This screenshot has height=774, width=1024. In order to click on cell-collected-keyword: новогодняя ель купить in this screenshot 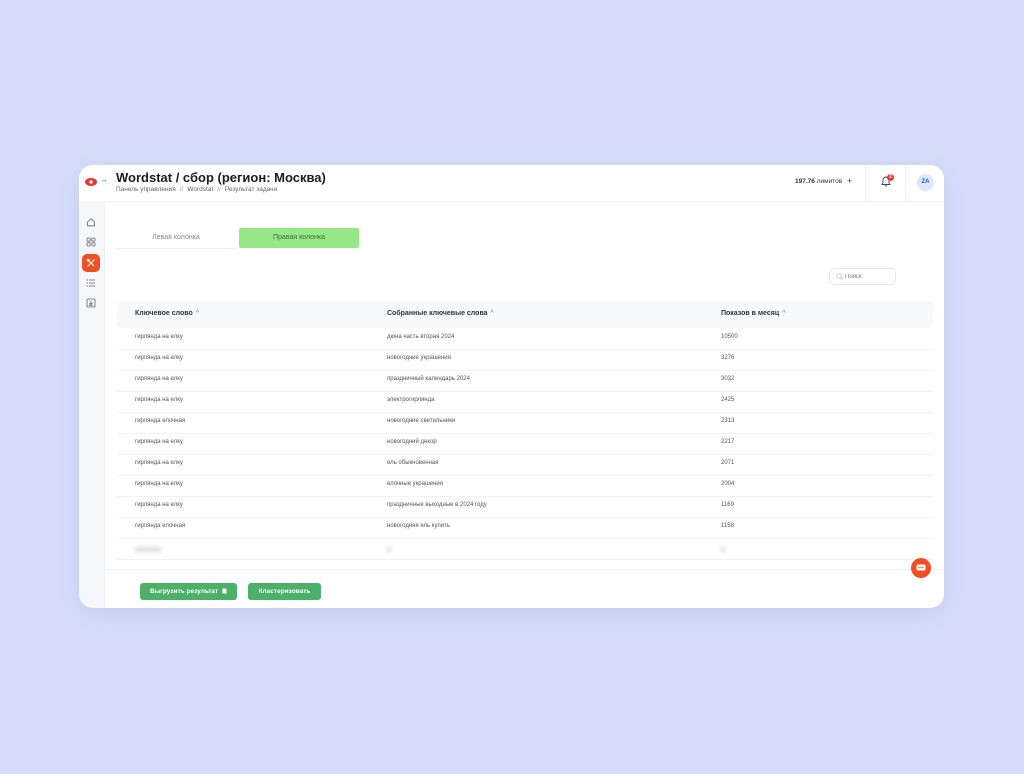, I will do `click(418, 526)`.